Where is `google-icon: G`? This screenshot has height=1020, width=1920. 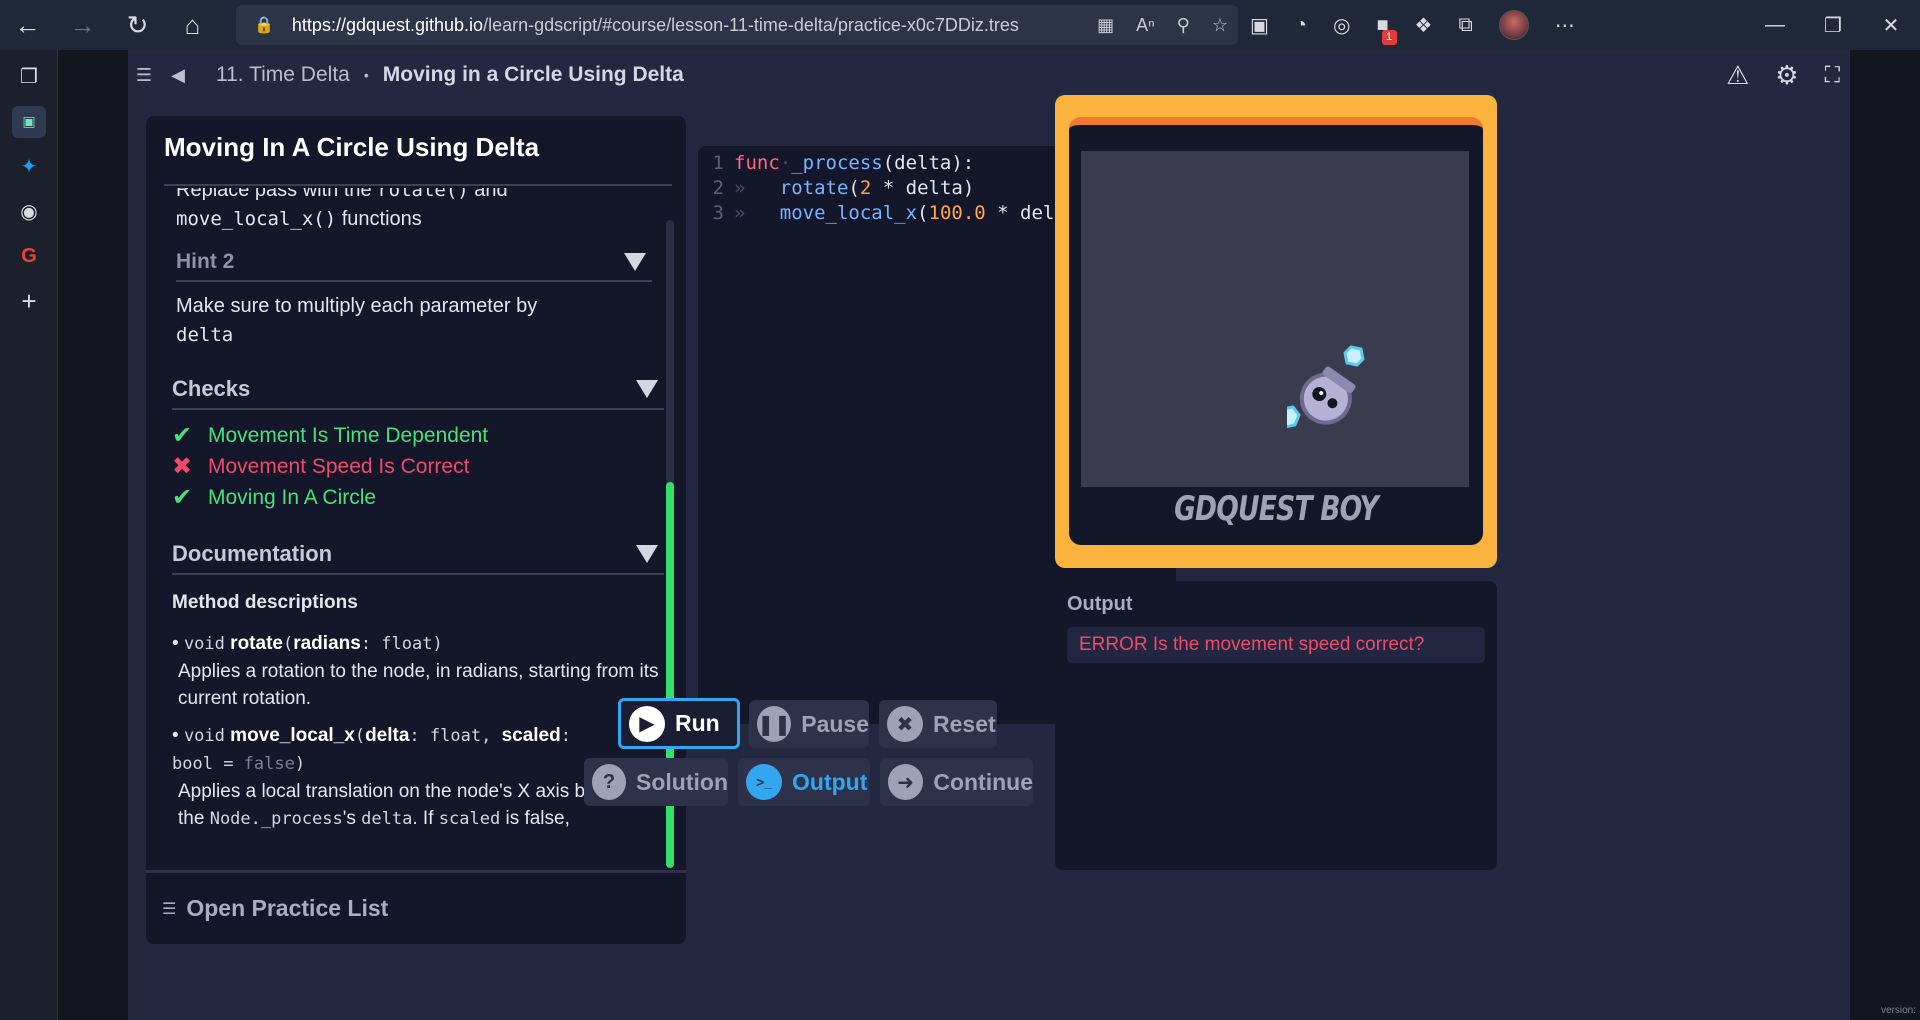 google-icon: G is located at coordinates (29, 256).